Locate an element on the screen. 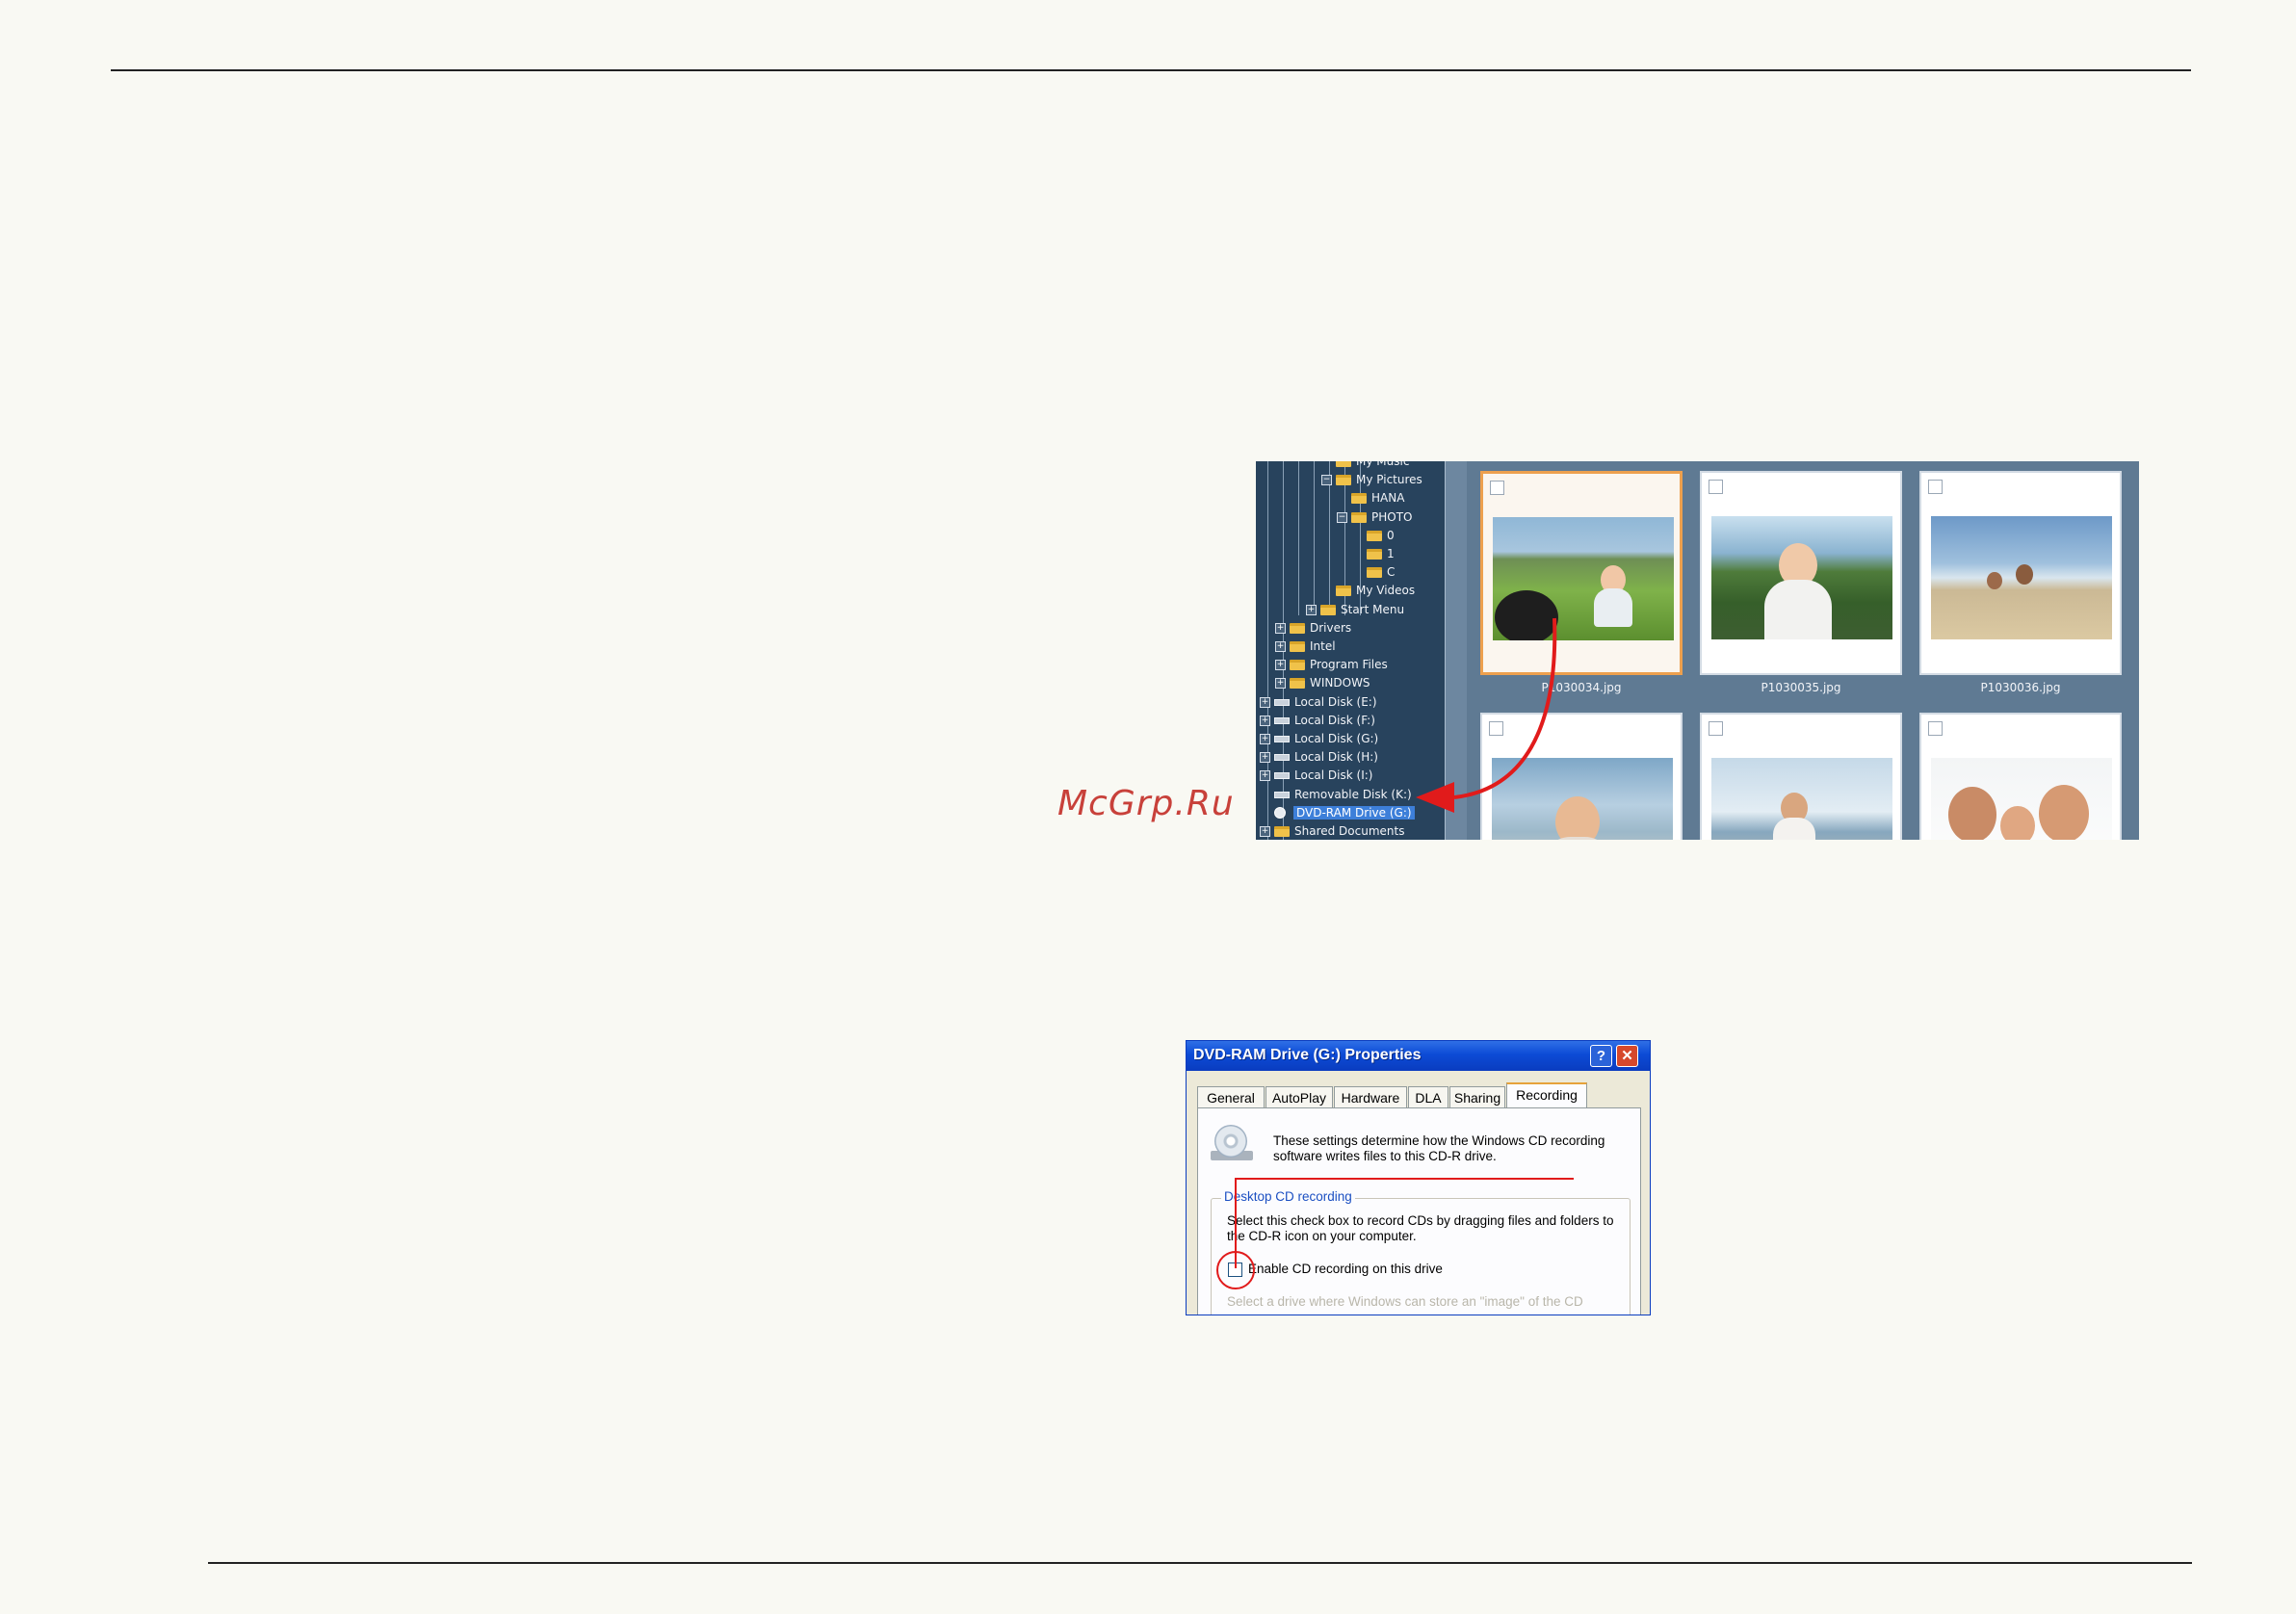 This screenshot has width=2296, height=1614. tree-item: My Videos is located at coordinates (1368, 591).